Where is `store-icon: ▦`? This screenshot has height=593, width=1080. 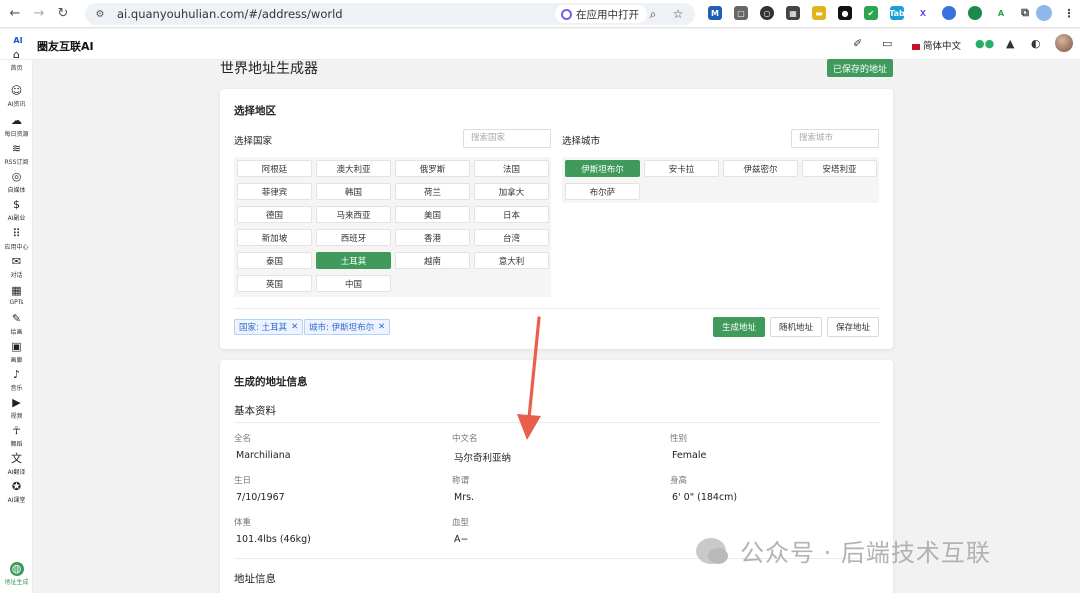
store-icon: ▦ is located at coordinates (16, 290).